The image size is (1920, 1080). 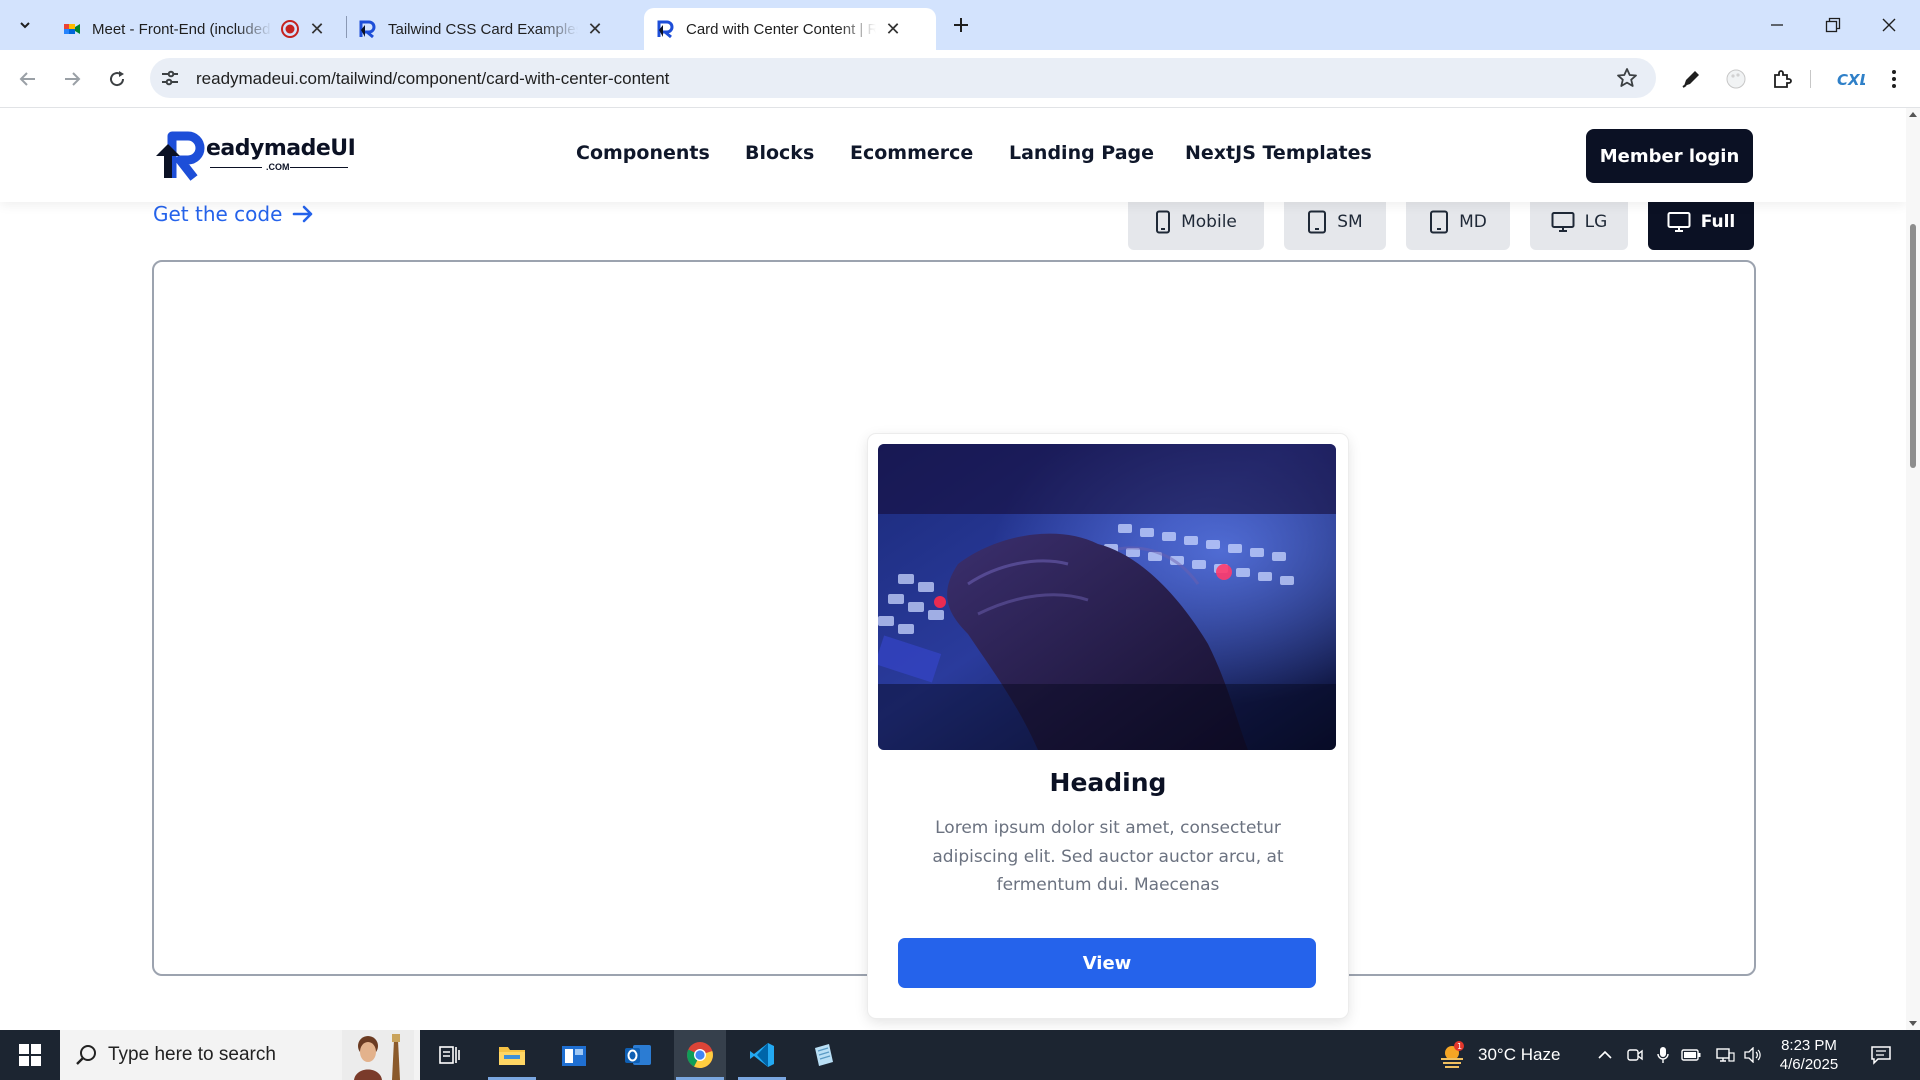 What do you see at coordinates (1663, 1055) in the screenshot?
I see `tray-microphone` at bounding box center [1663, 1055].